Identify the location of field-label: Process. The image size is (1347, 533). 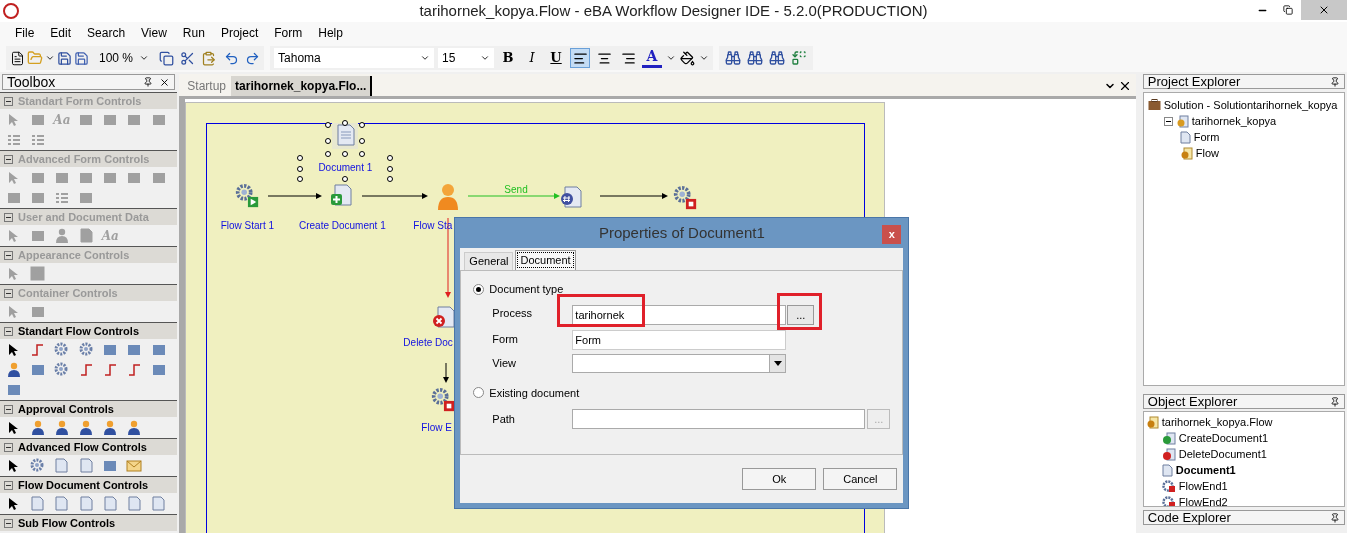
(513, 314).